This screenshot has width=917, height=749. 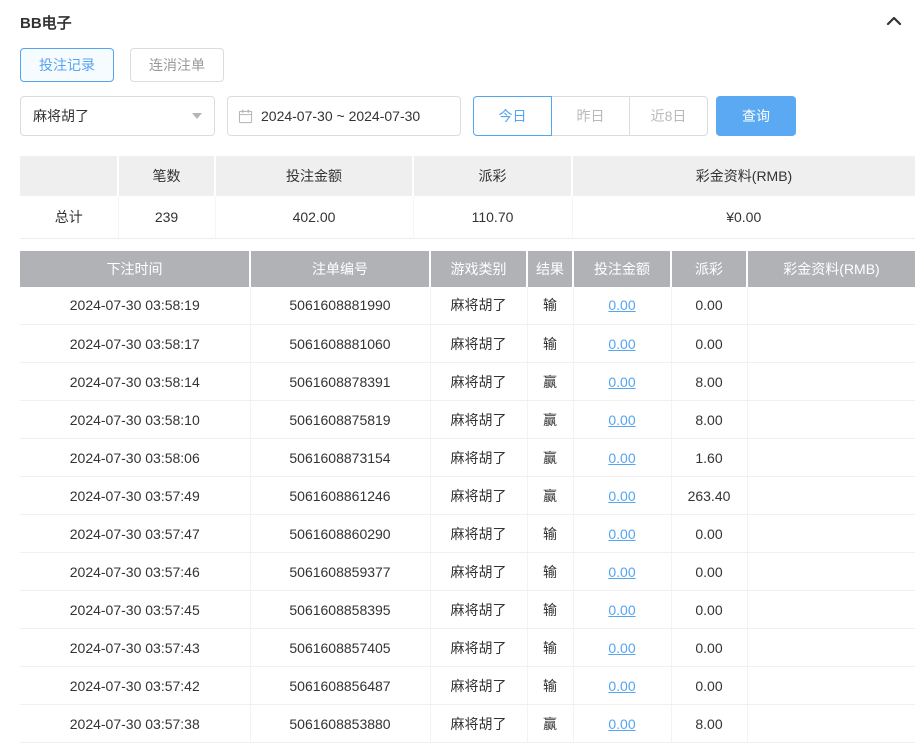 I want to click on cell-bet-time: 2024-07-30 03:57:38, so click(x=135, y=723).